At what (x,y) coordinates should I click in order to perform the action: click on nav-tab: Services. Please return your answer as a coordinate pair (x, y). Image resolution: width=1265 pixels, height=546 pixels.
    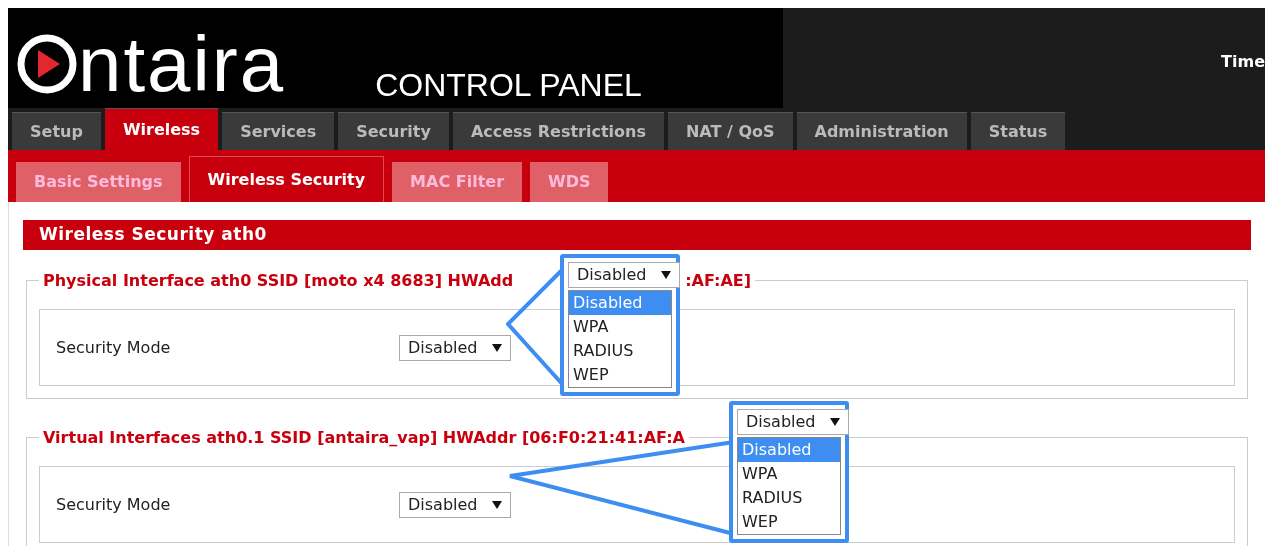
    Looking at the image, I should click on (278, 131).